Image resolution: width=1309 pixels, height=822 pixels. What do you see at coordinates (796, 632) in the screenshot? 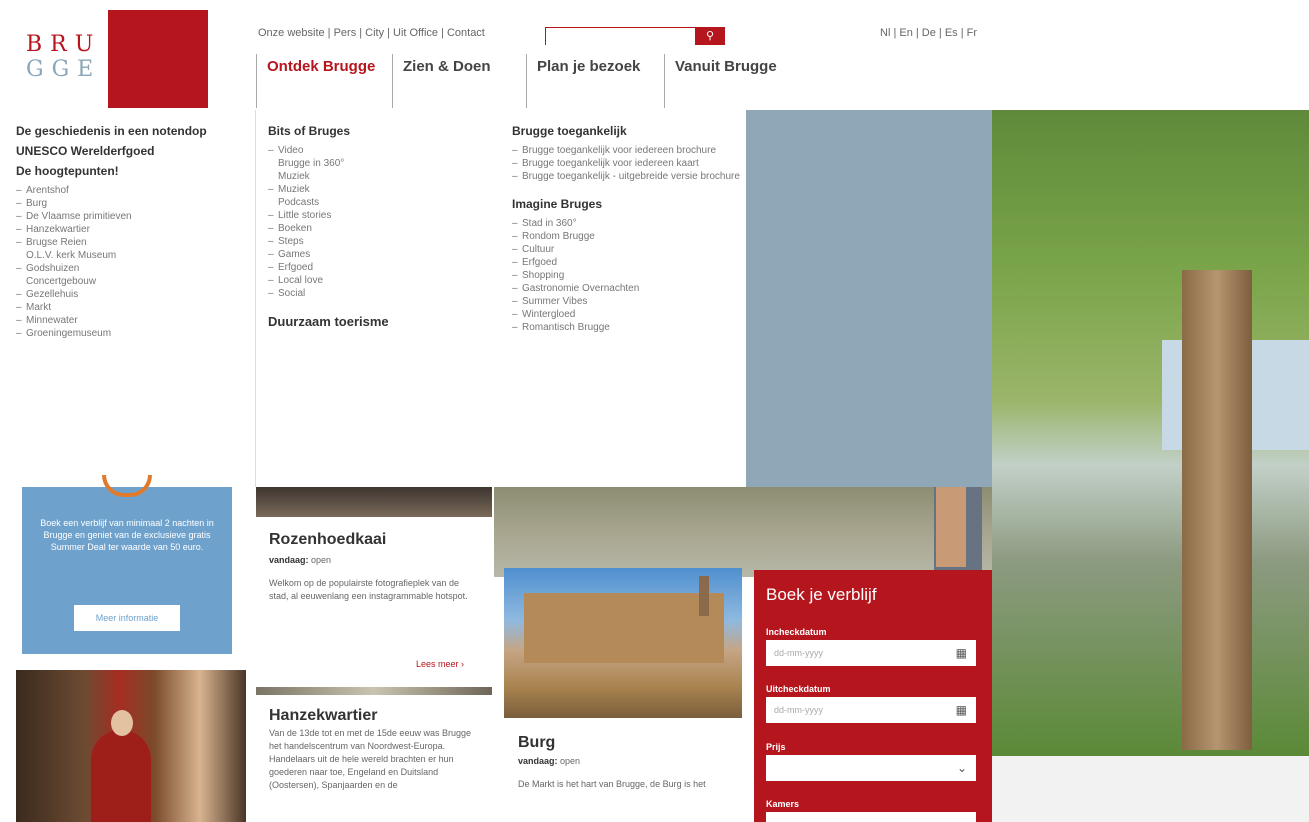
I see `checkin-label: Incheckdatum` at bounding box center [796, 632].